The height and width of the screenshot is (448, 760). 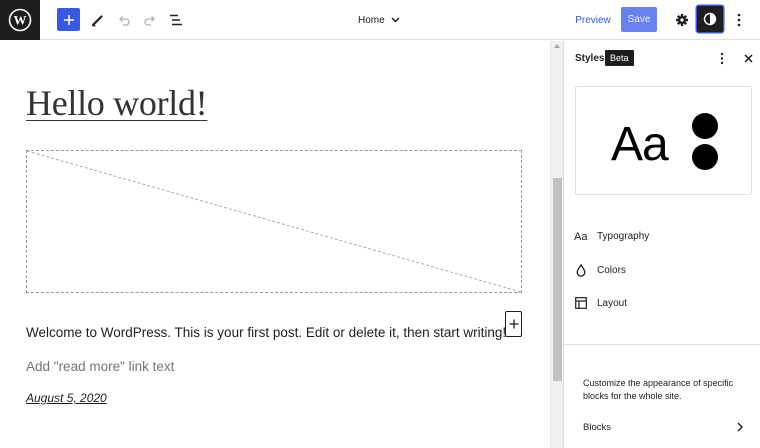 What do you see at coordinates (664, 236) in the screenshot?
I see `sidebar-item-typography: Aa Typography` at bounding box center [664, 236].